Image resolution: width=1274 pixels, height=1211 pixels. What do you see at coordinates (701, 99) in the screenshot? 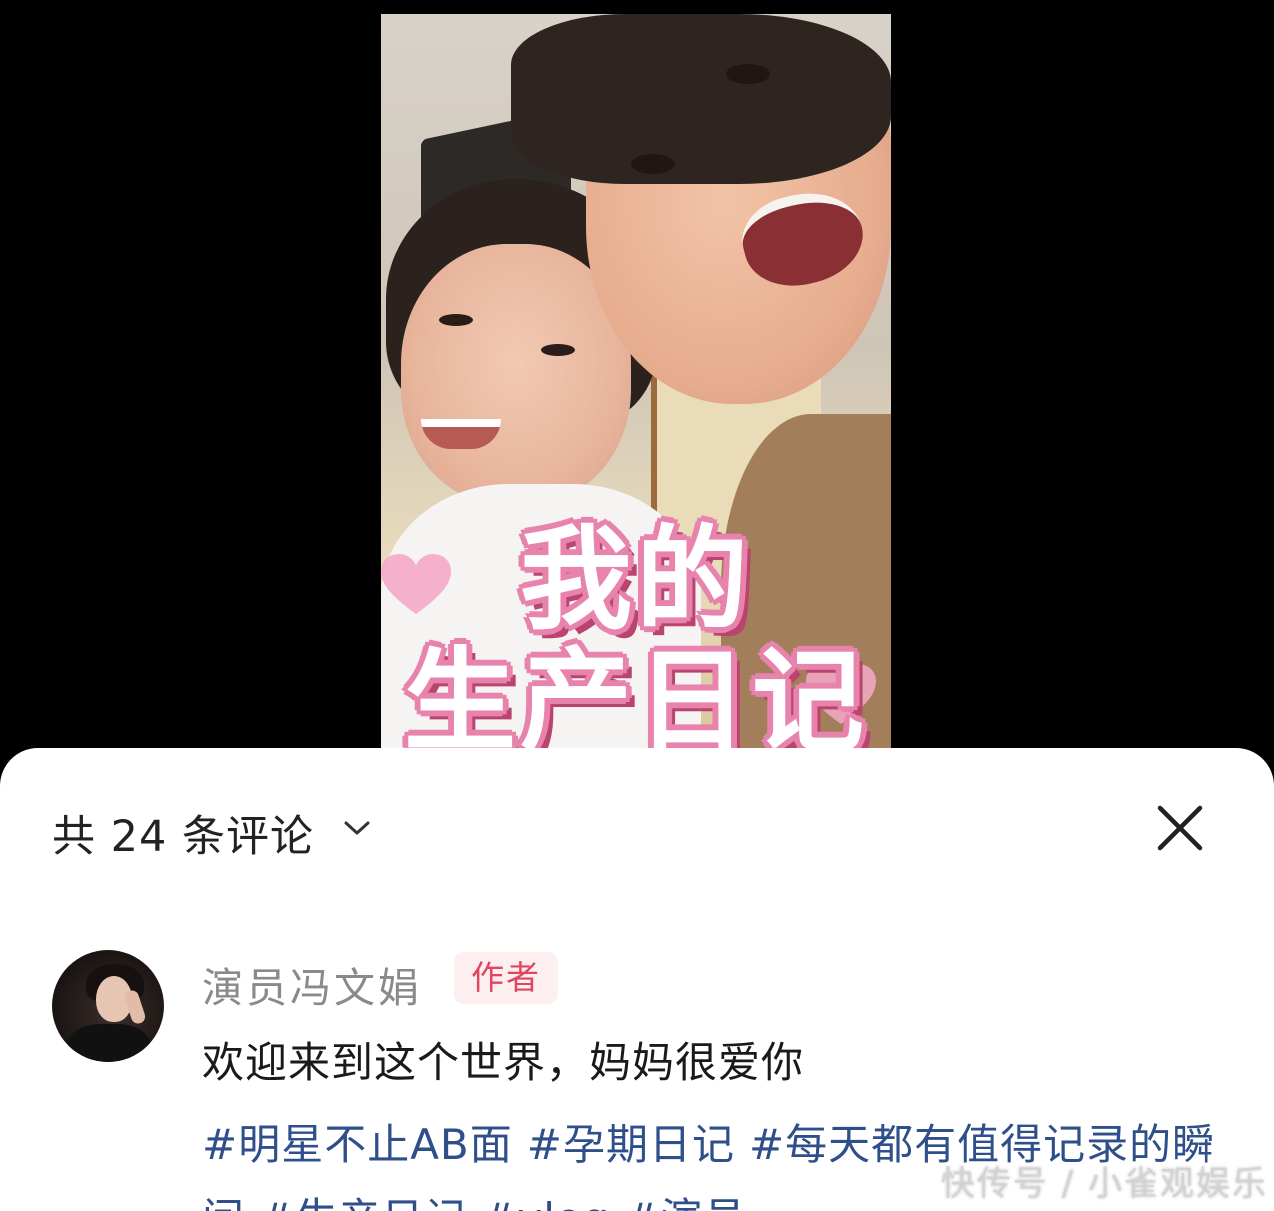
I see `man-hair` at bounding box center [701, 99].